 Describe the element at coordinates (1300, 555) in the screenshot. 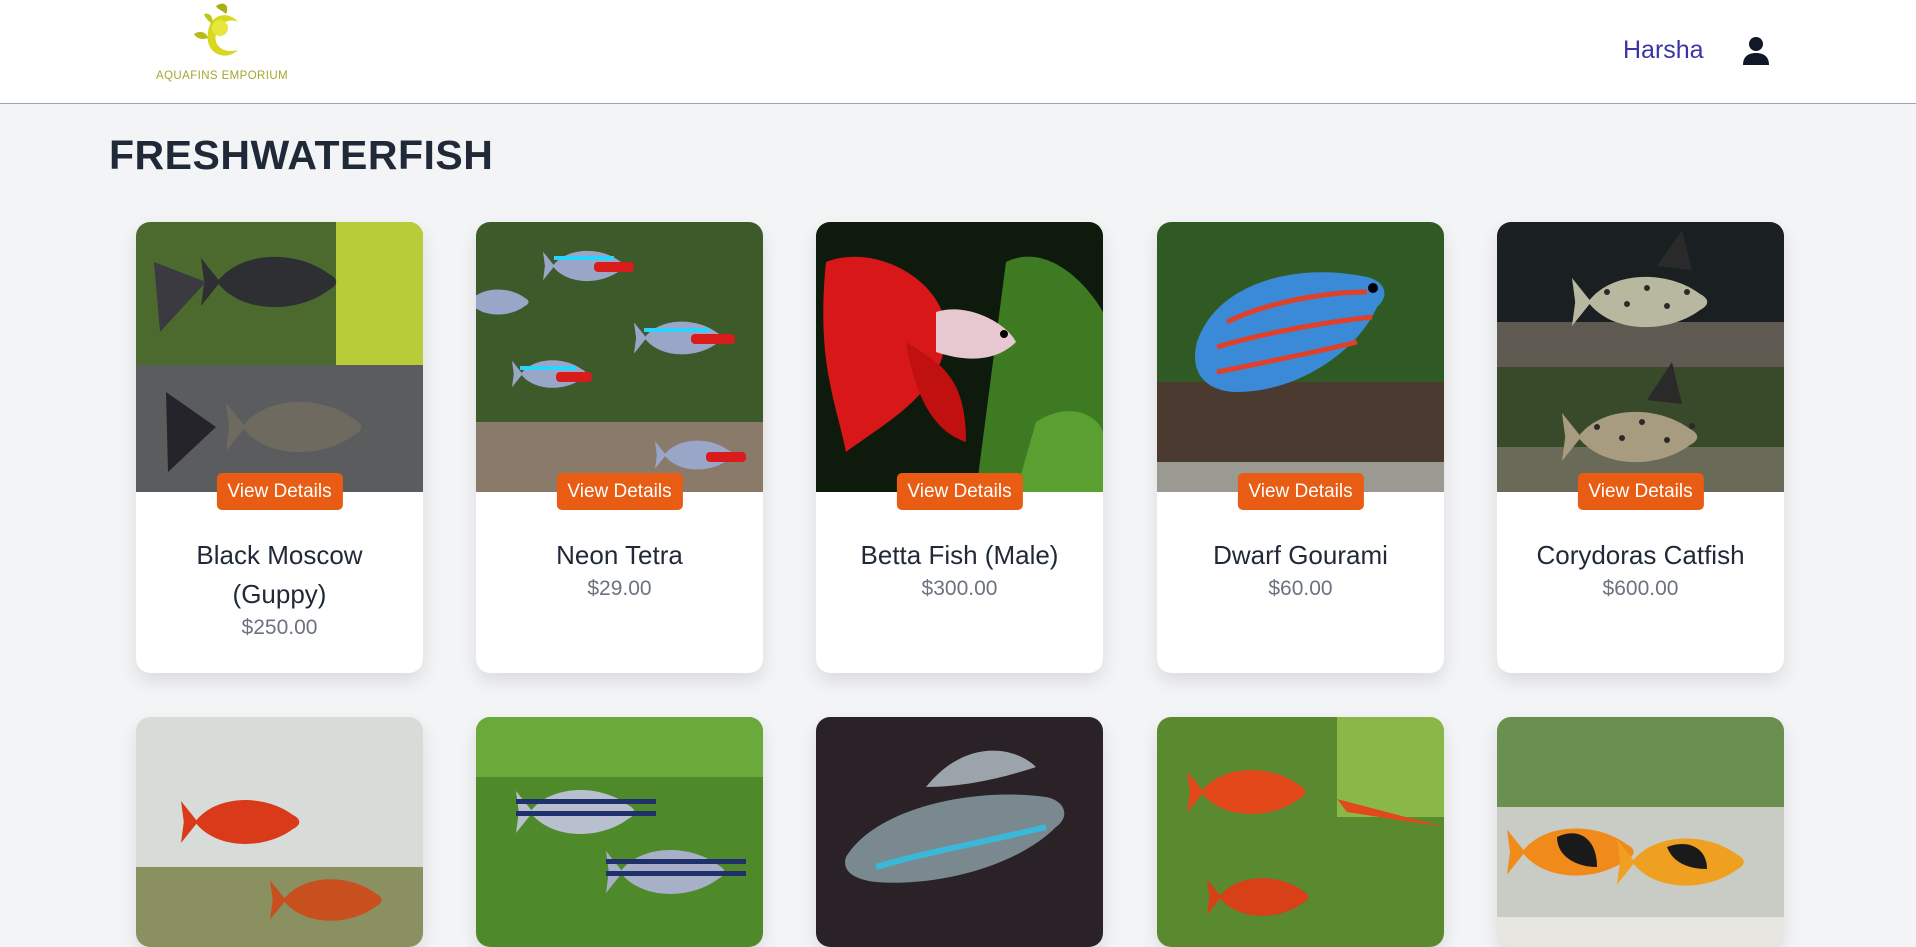

I see `product-name: Dwarf Gourami` at that location.